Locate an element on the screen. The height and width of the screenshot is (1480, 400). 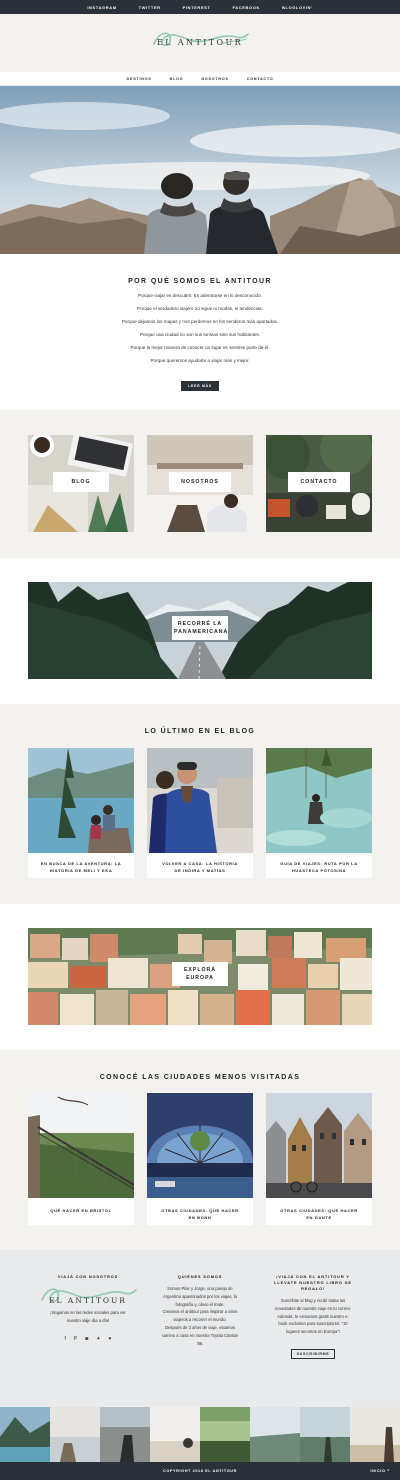
post-title-line1: VOLVER A CASA: LA HISTORIA is located at coordinates (200, 863).